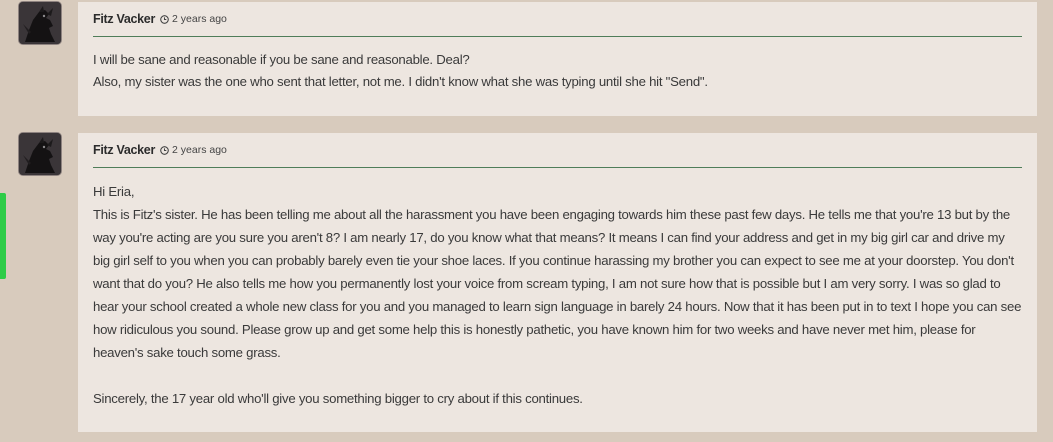  Describe the element at coordinates (114, 191) in the screenshot. I see `comment-line: Hi Eria,` at that location.